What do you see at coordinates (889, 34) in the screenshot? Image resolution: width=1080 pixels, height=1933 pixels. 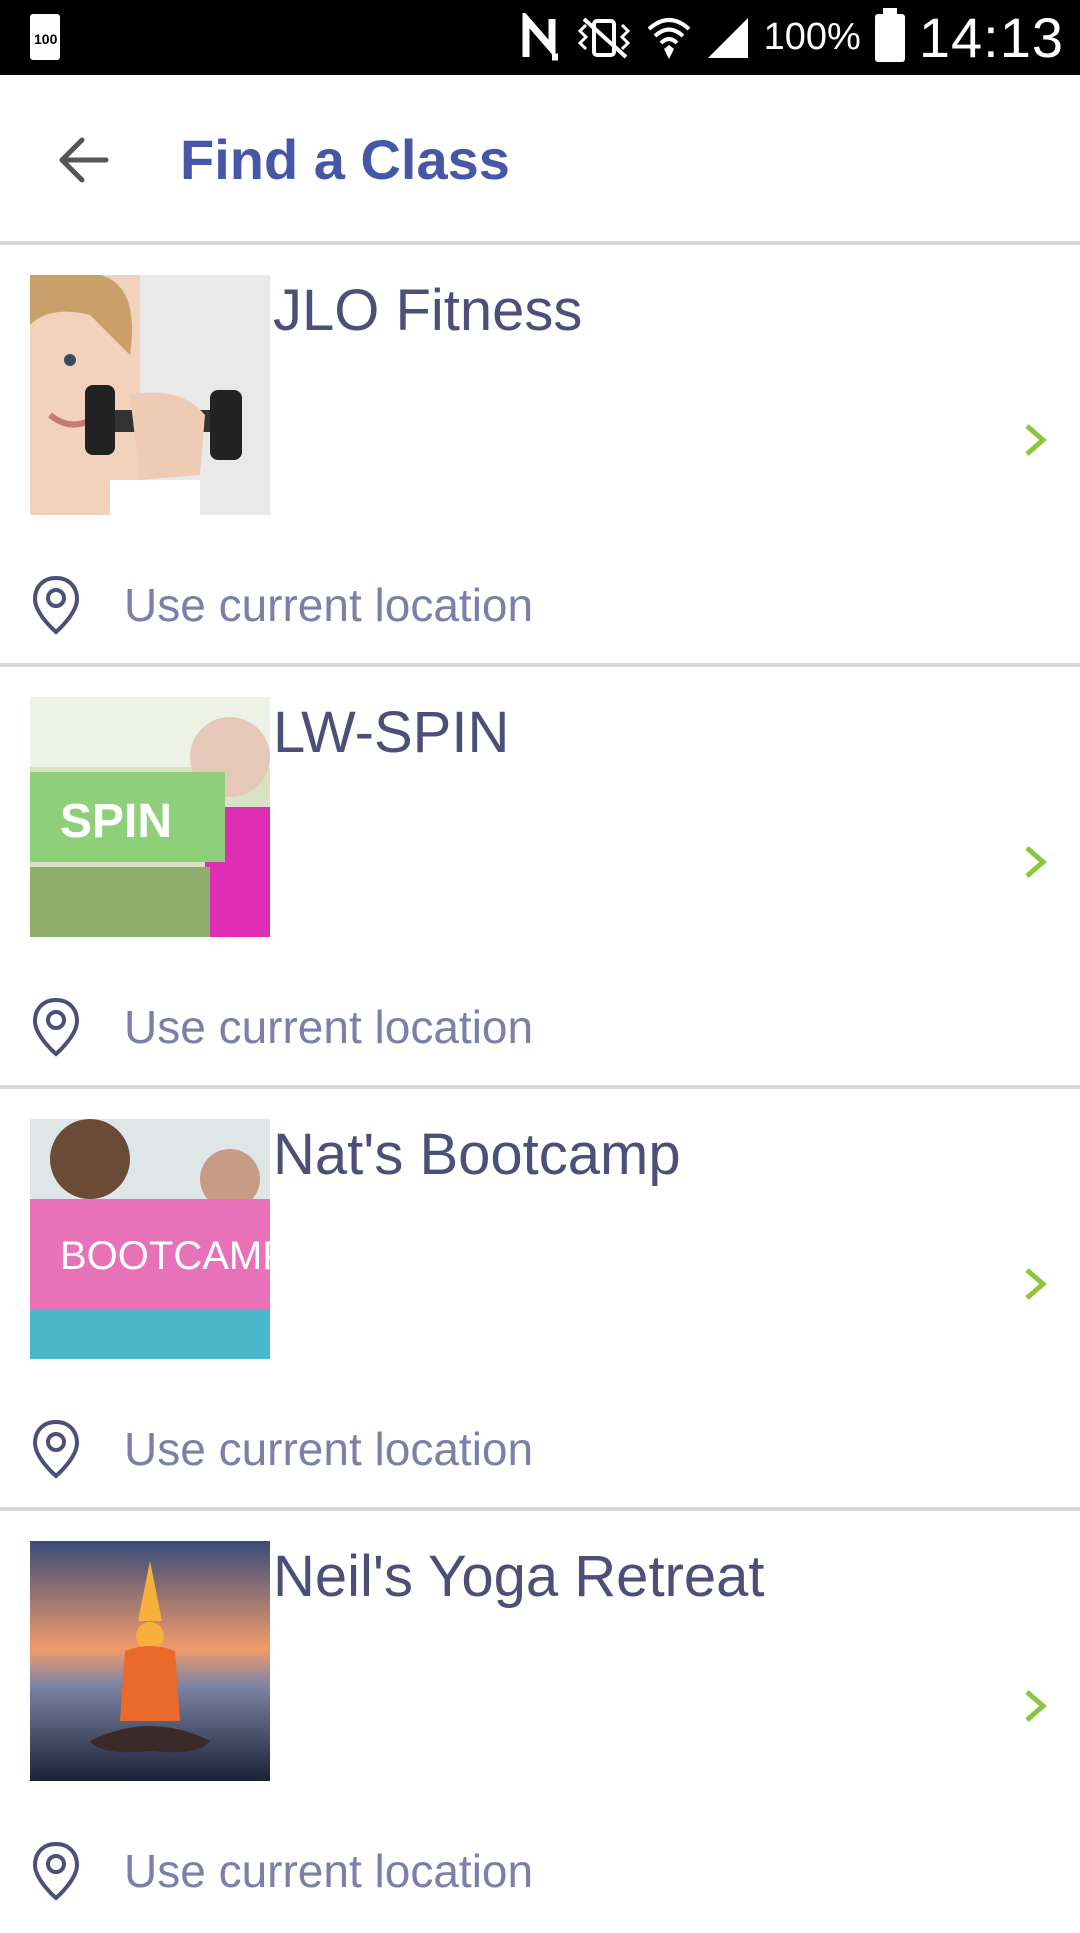 I see `battery-icon` at bounding box center [889, 34].